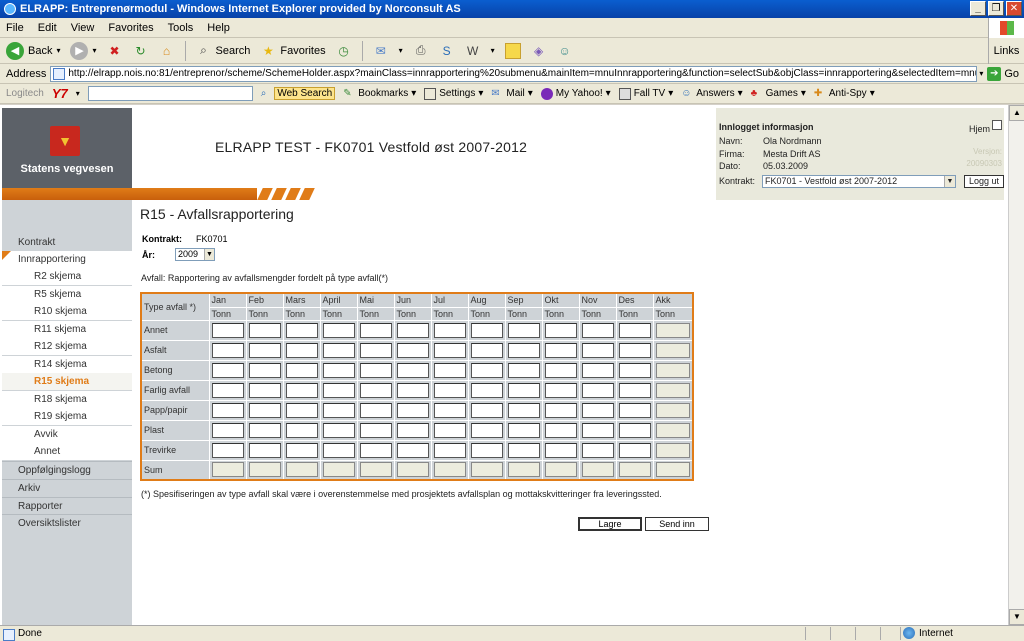  I want to click on magnifier-icon: ⌕, so click(264, 93).